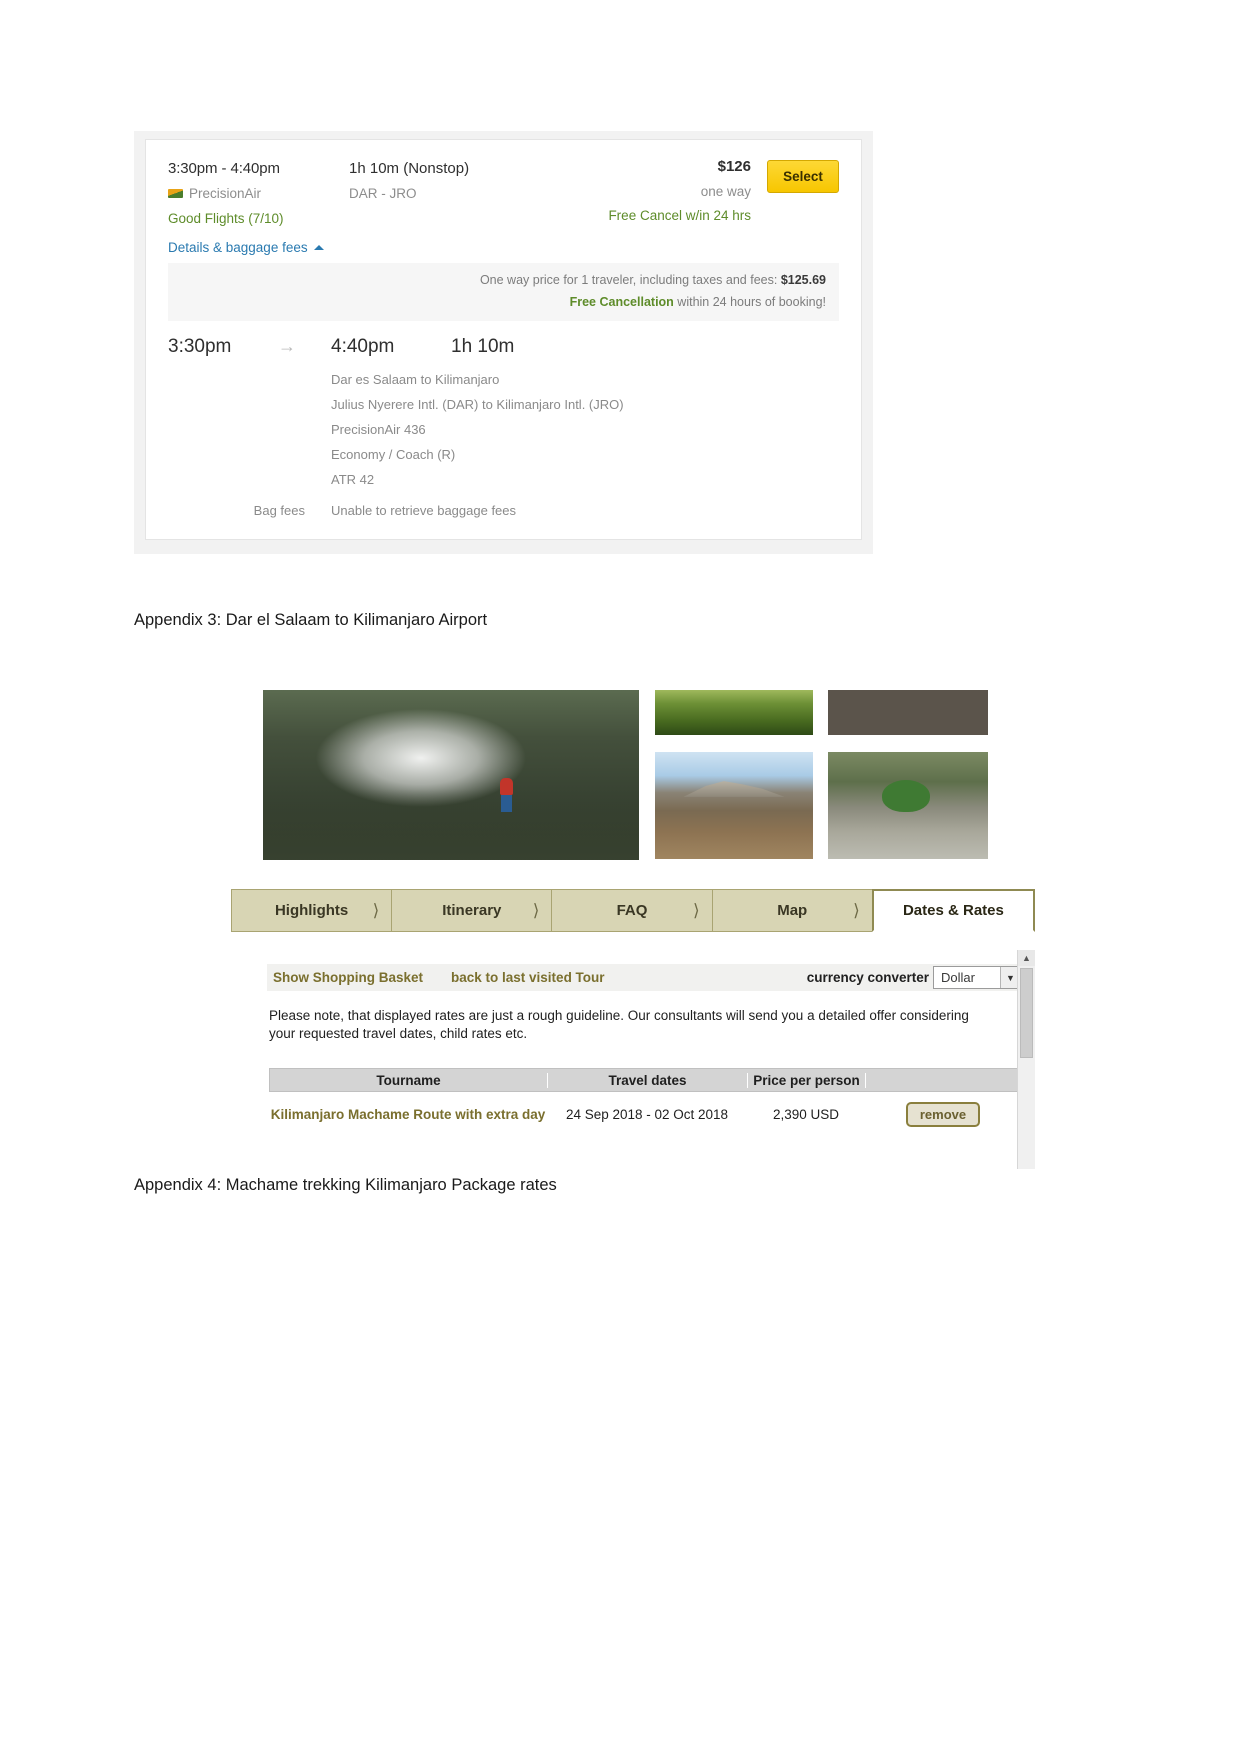  I want to click on flight-airline: PrecisionAir, so click(253, 193).